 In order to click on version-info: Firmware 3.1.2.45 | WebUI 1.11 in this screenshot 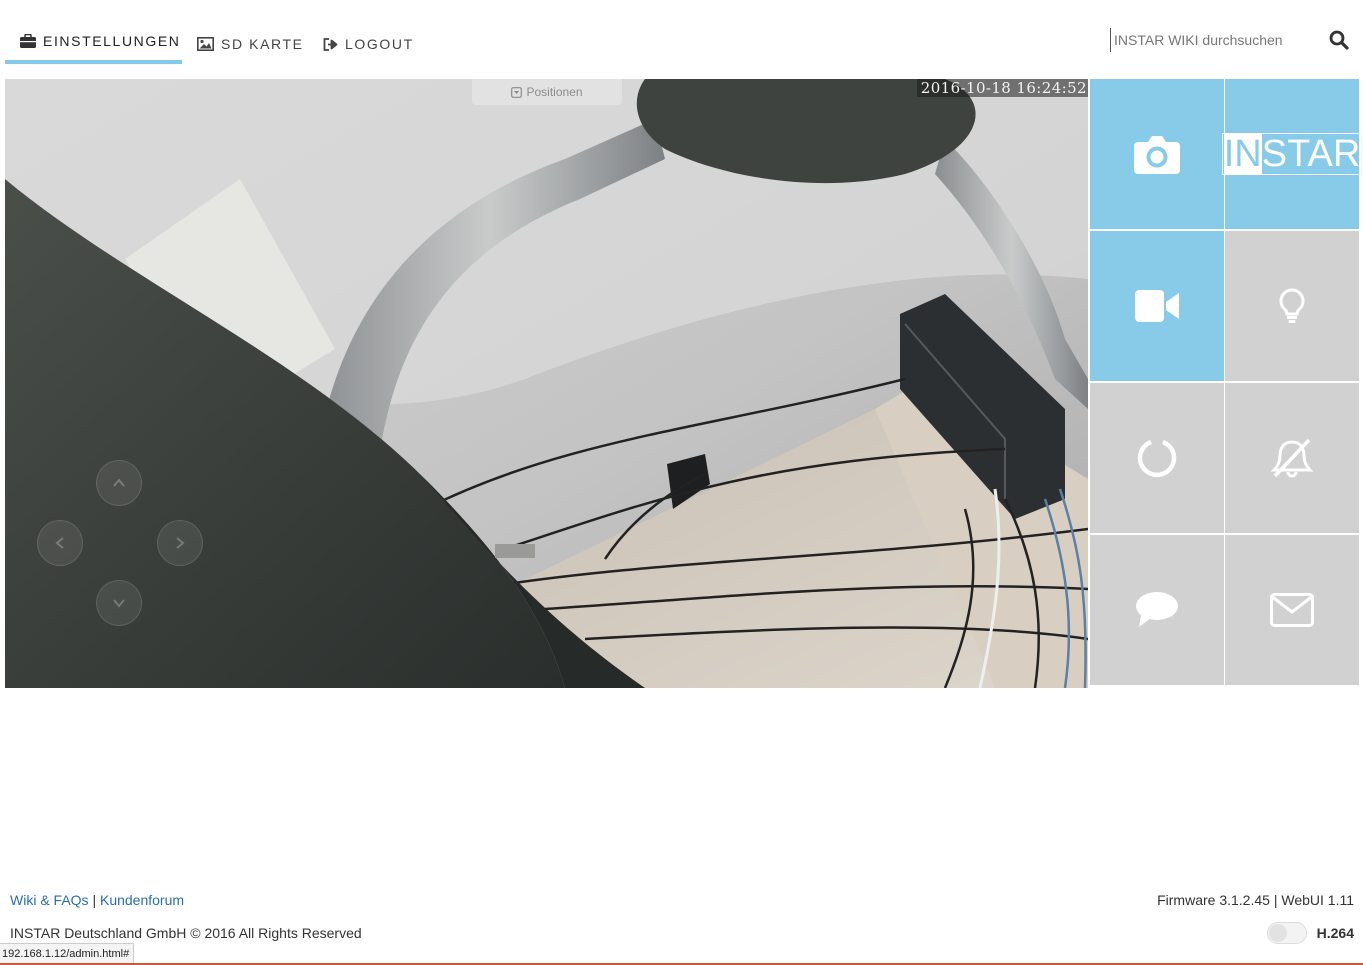, I will do `click(1255, 900)`.